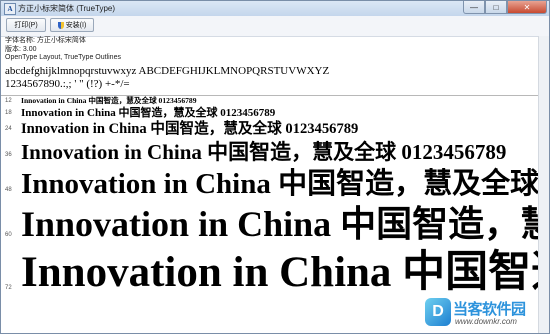 This screenshot has height=334, width=550. I want to click on shield-icon, so click(60, 25).